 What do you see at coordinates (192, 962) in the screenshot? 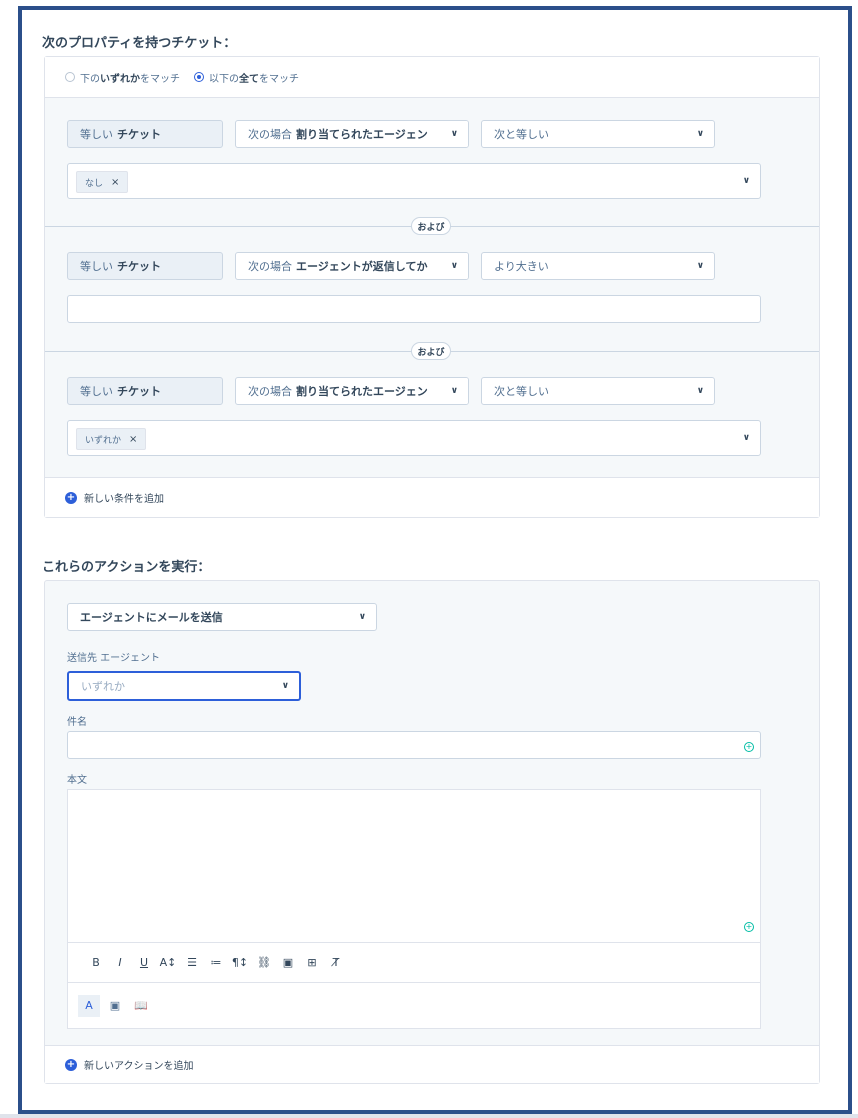
I see `bulleted-list-icon: ☰` at bounding box center [192, 962].